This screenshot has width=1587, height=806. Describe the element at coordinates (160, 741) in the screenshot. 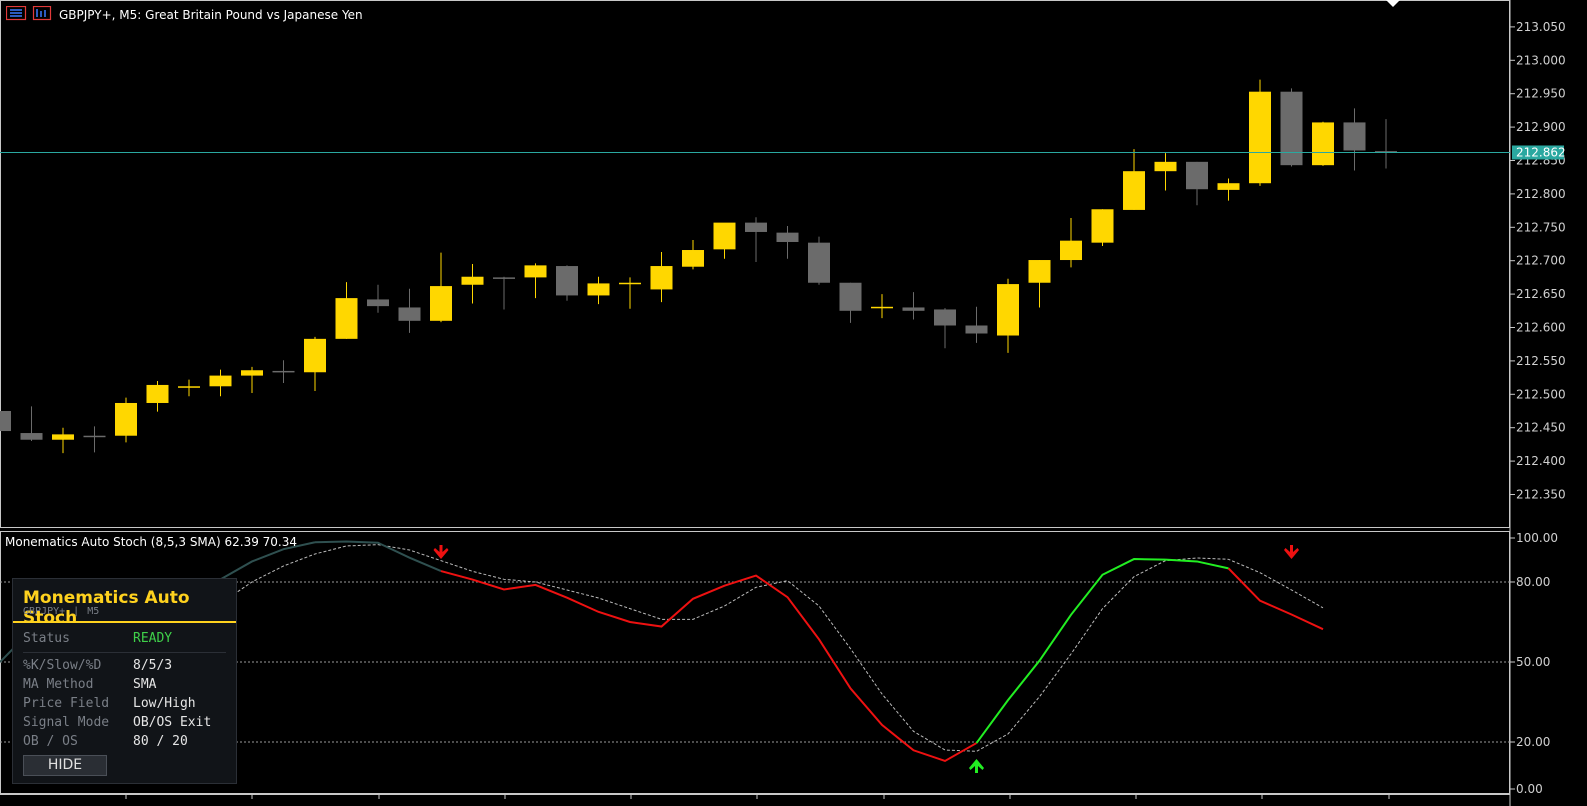

I see `row-value: 80 / 20` at that location.